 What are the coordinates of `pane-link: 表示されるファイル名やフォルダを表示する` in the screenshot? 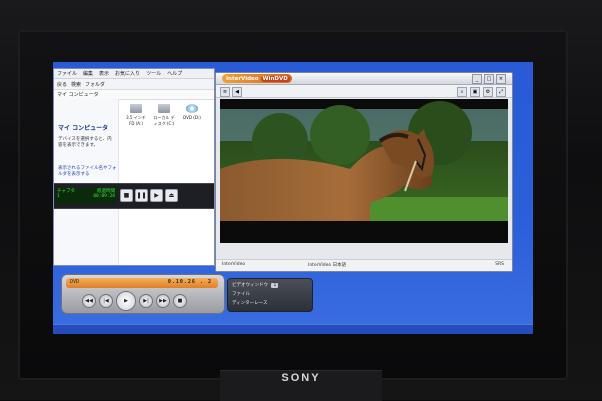 It's located at (88, 171).